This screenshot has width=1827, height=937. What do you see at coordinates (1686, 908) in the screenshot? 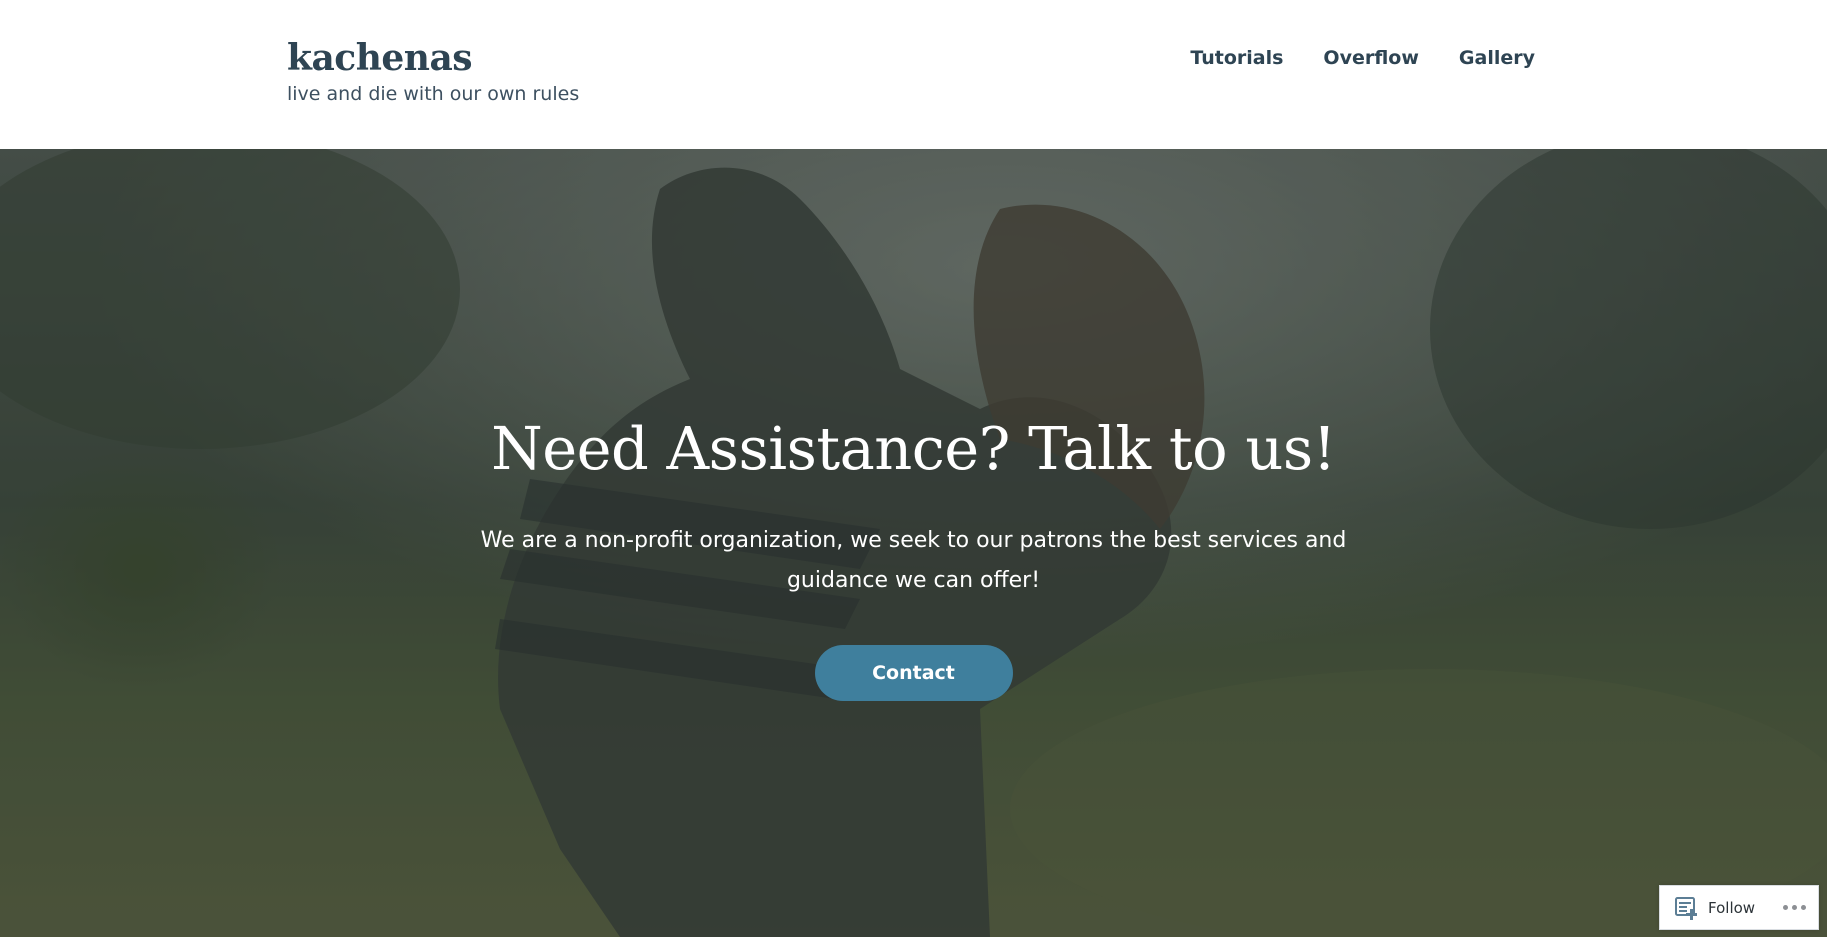
I see `follow-reader-icon` at bounding box center [1686, 908].